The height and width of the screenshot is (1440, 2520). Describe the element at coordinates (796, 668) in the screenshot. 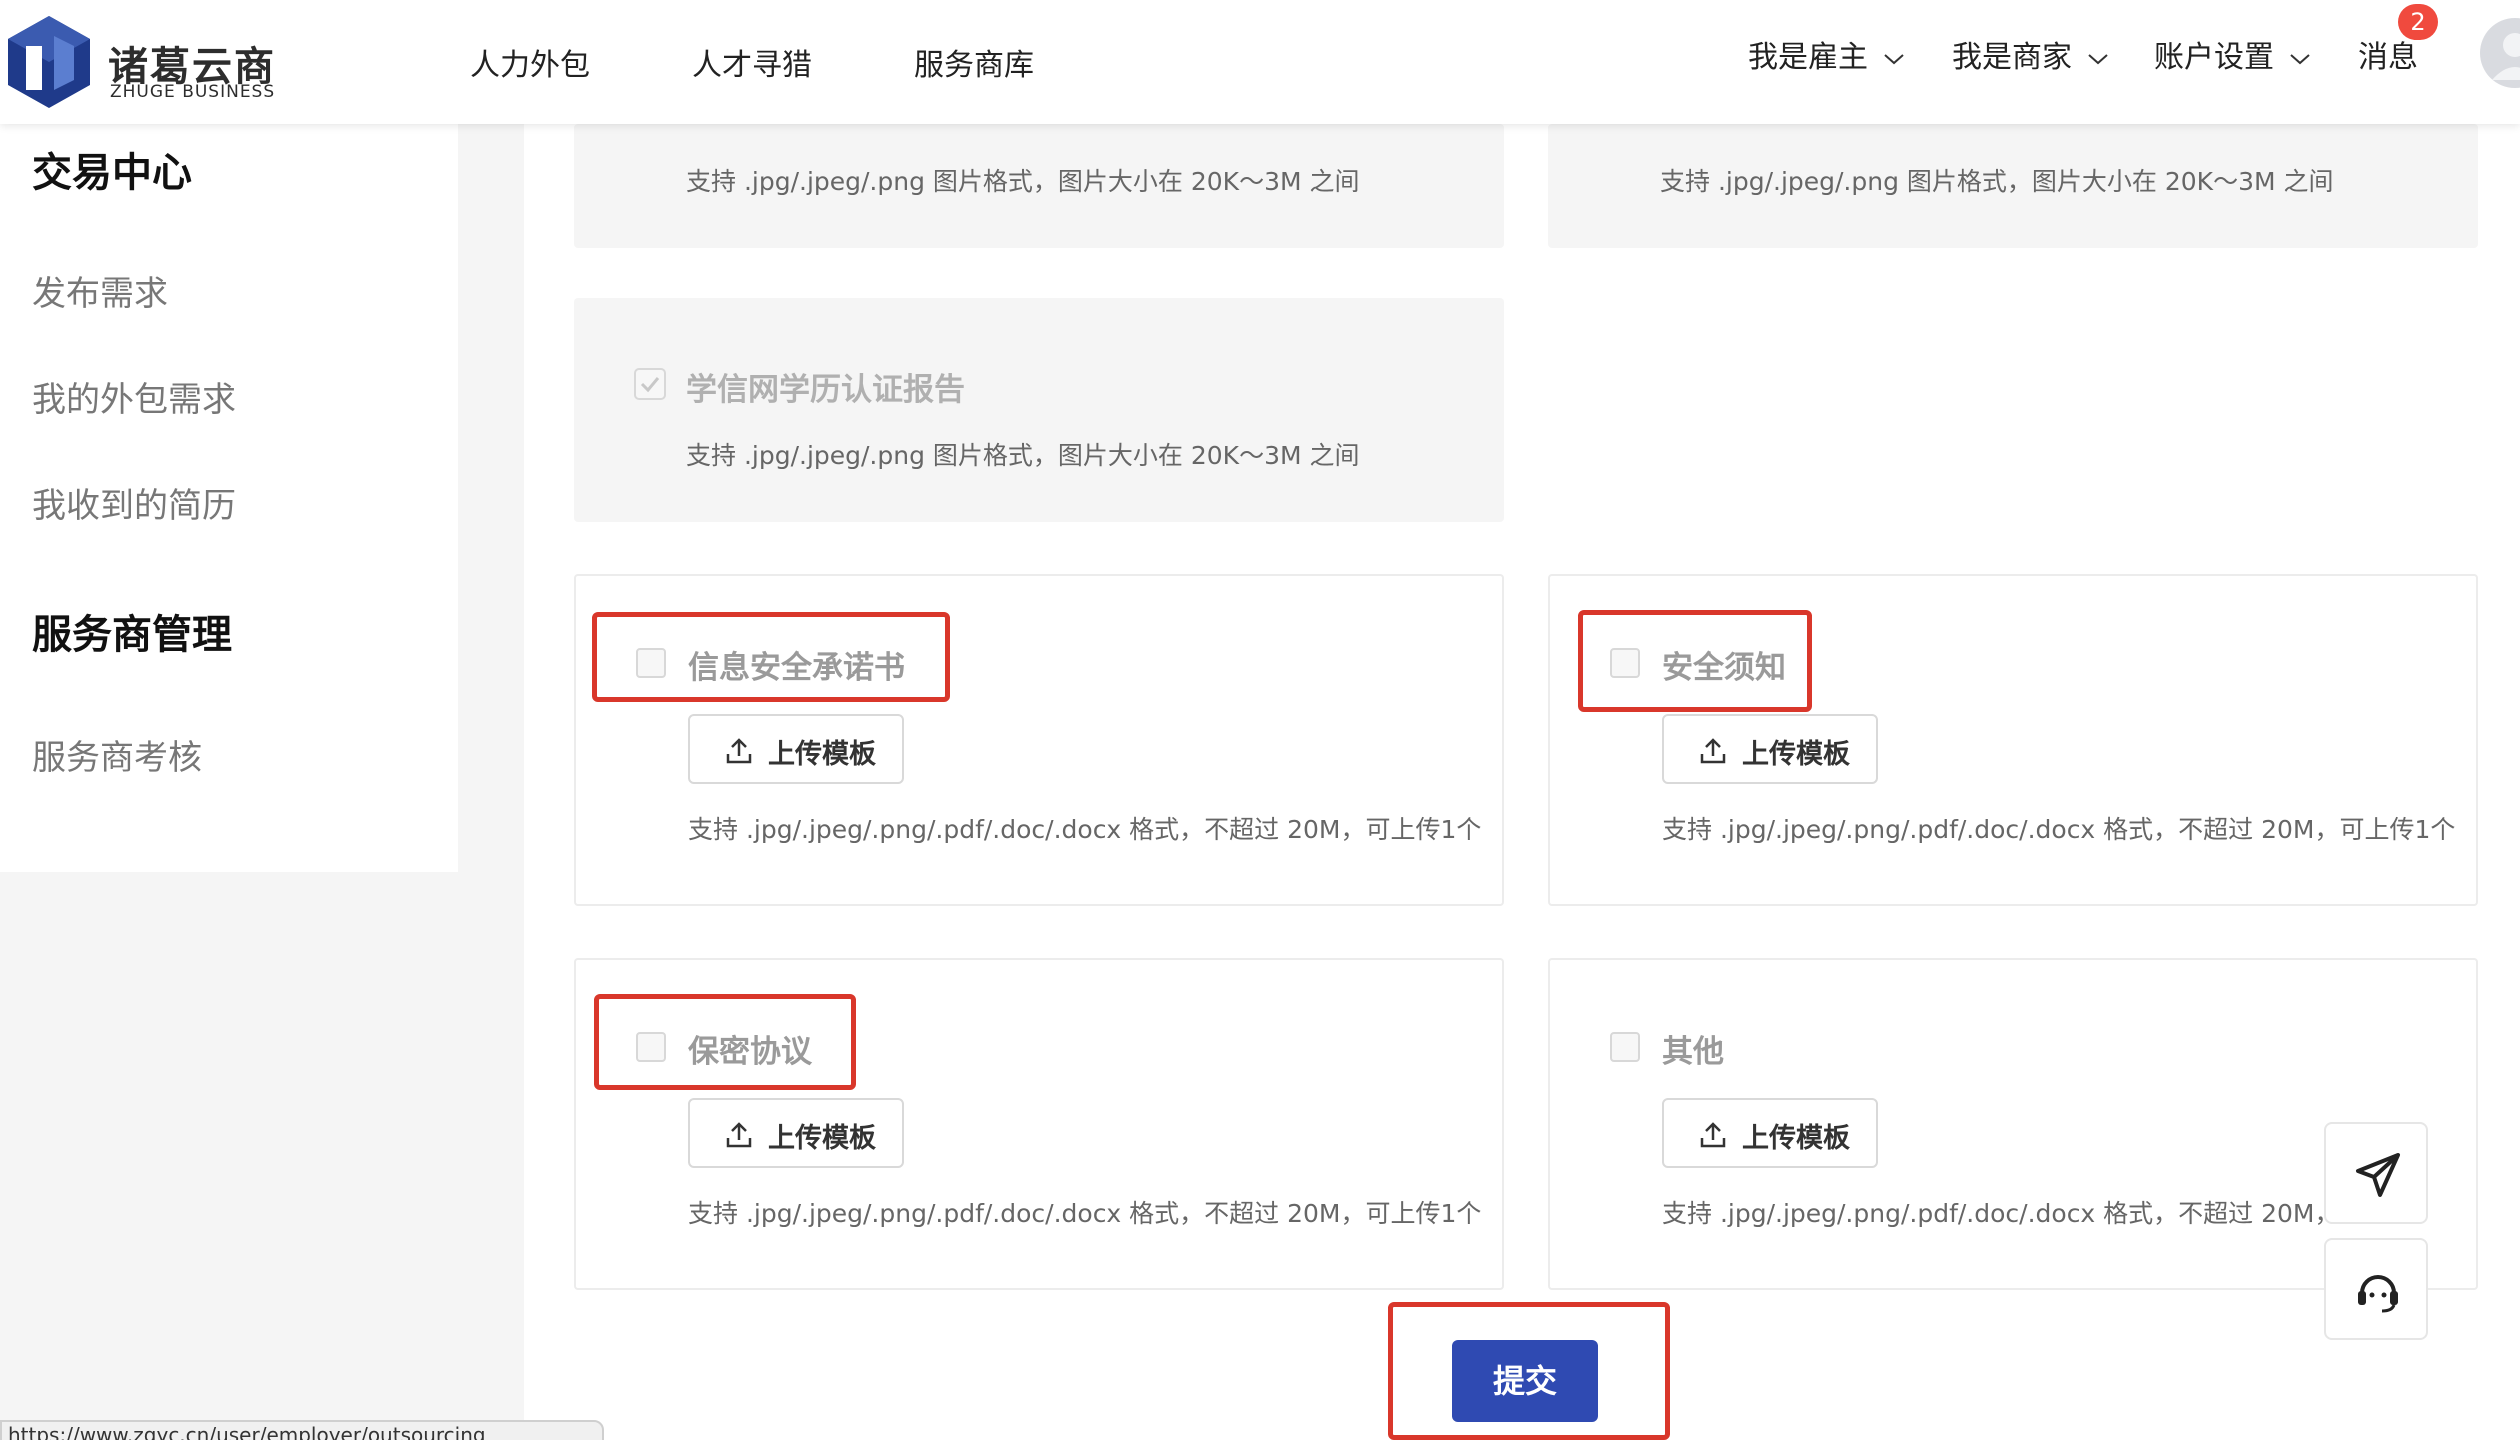

I see `info-security-label: 信息安全承诺书` at that location.